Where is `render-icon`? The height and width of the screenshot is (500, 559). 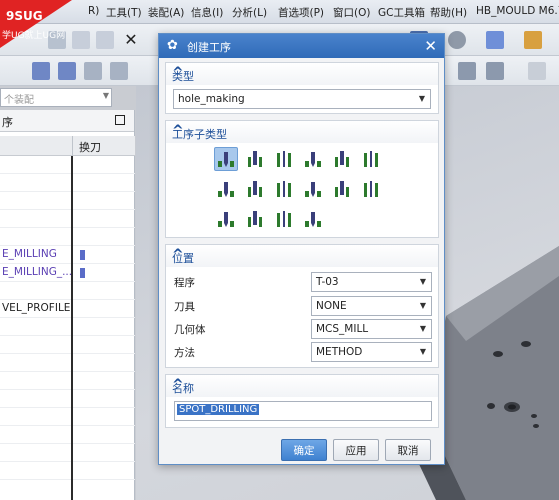
render-icon is located at coordinates (457, 40).